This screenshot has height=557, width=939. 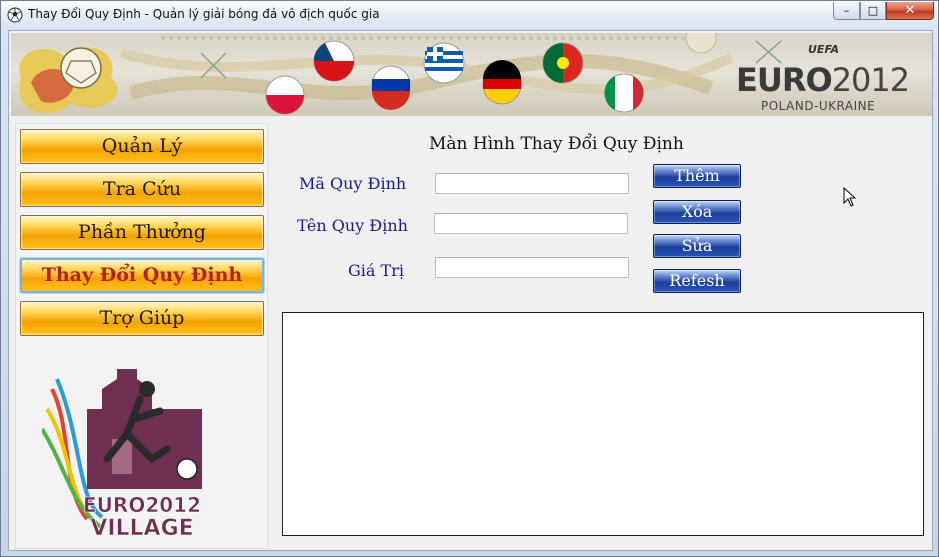 What do you see at coordinates (376, 270) in the screenshot?
I see `gia-tri-label: Giá Trị` at bounding box center [376, 270].